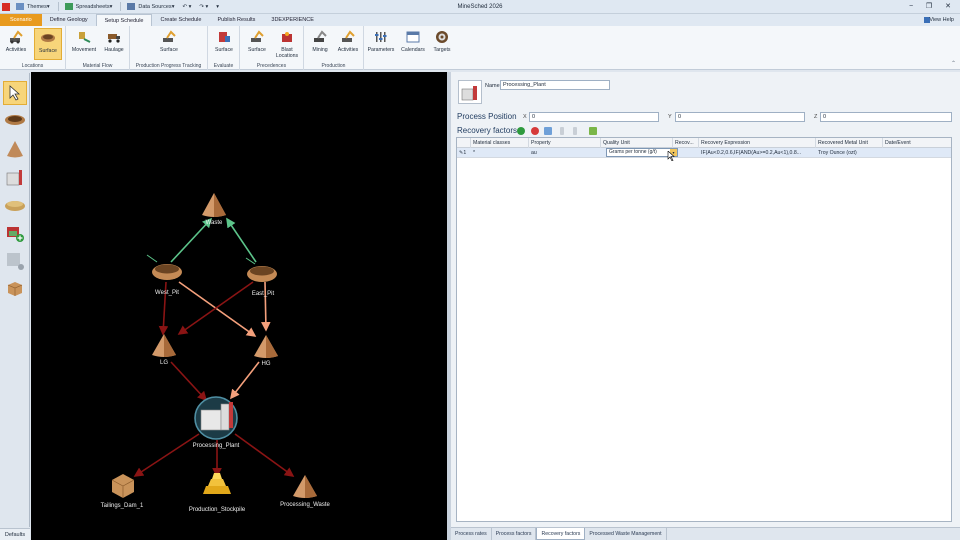 This screenshot has width=960, height=540. Describe the element at coordinates (164, 363) in the screenshot. I see `node-label-lg: LG` at that location.